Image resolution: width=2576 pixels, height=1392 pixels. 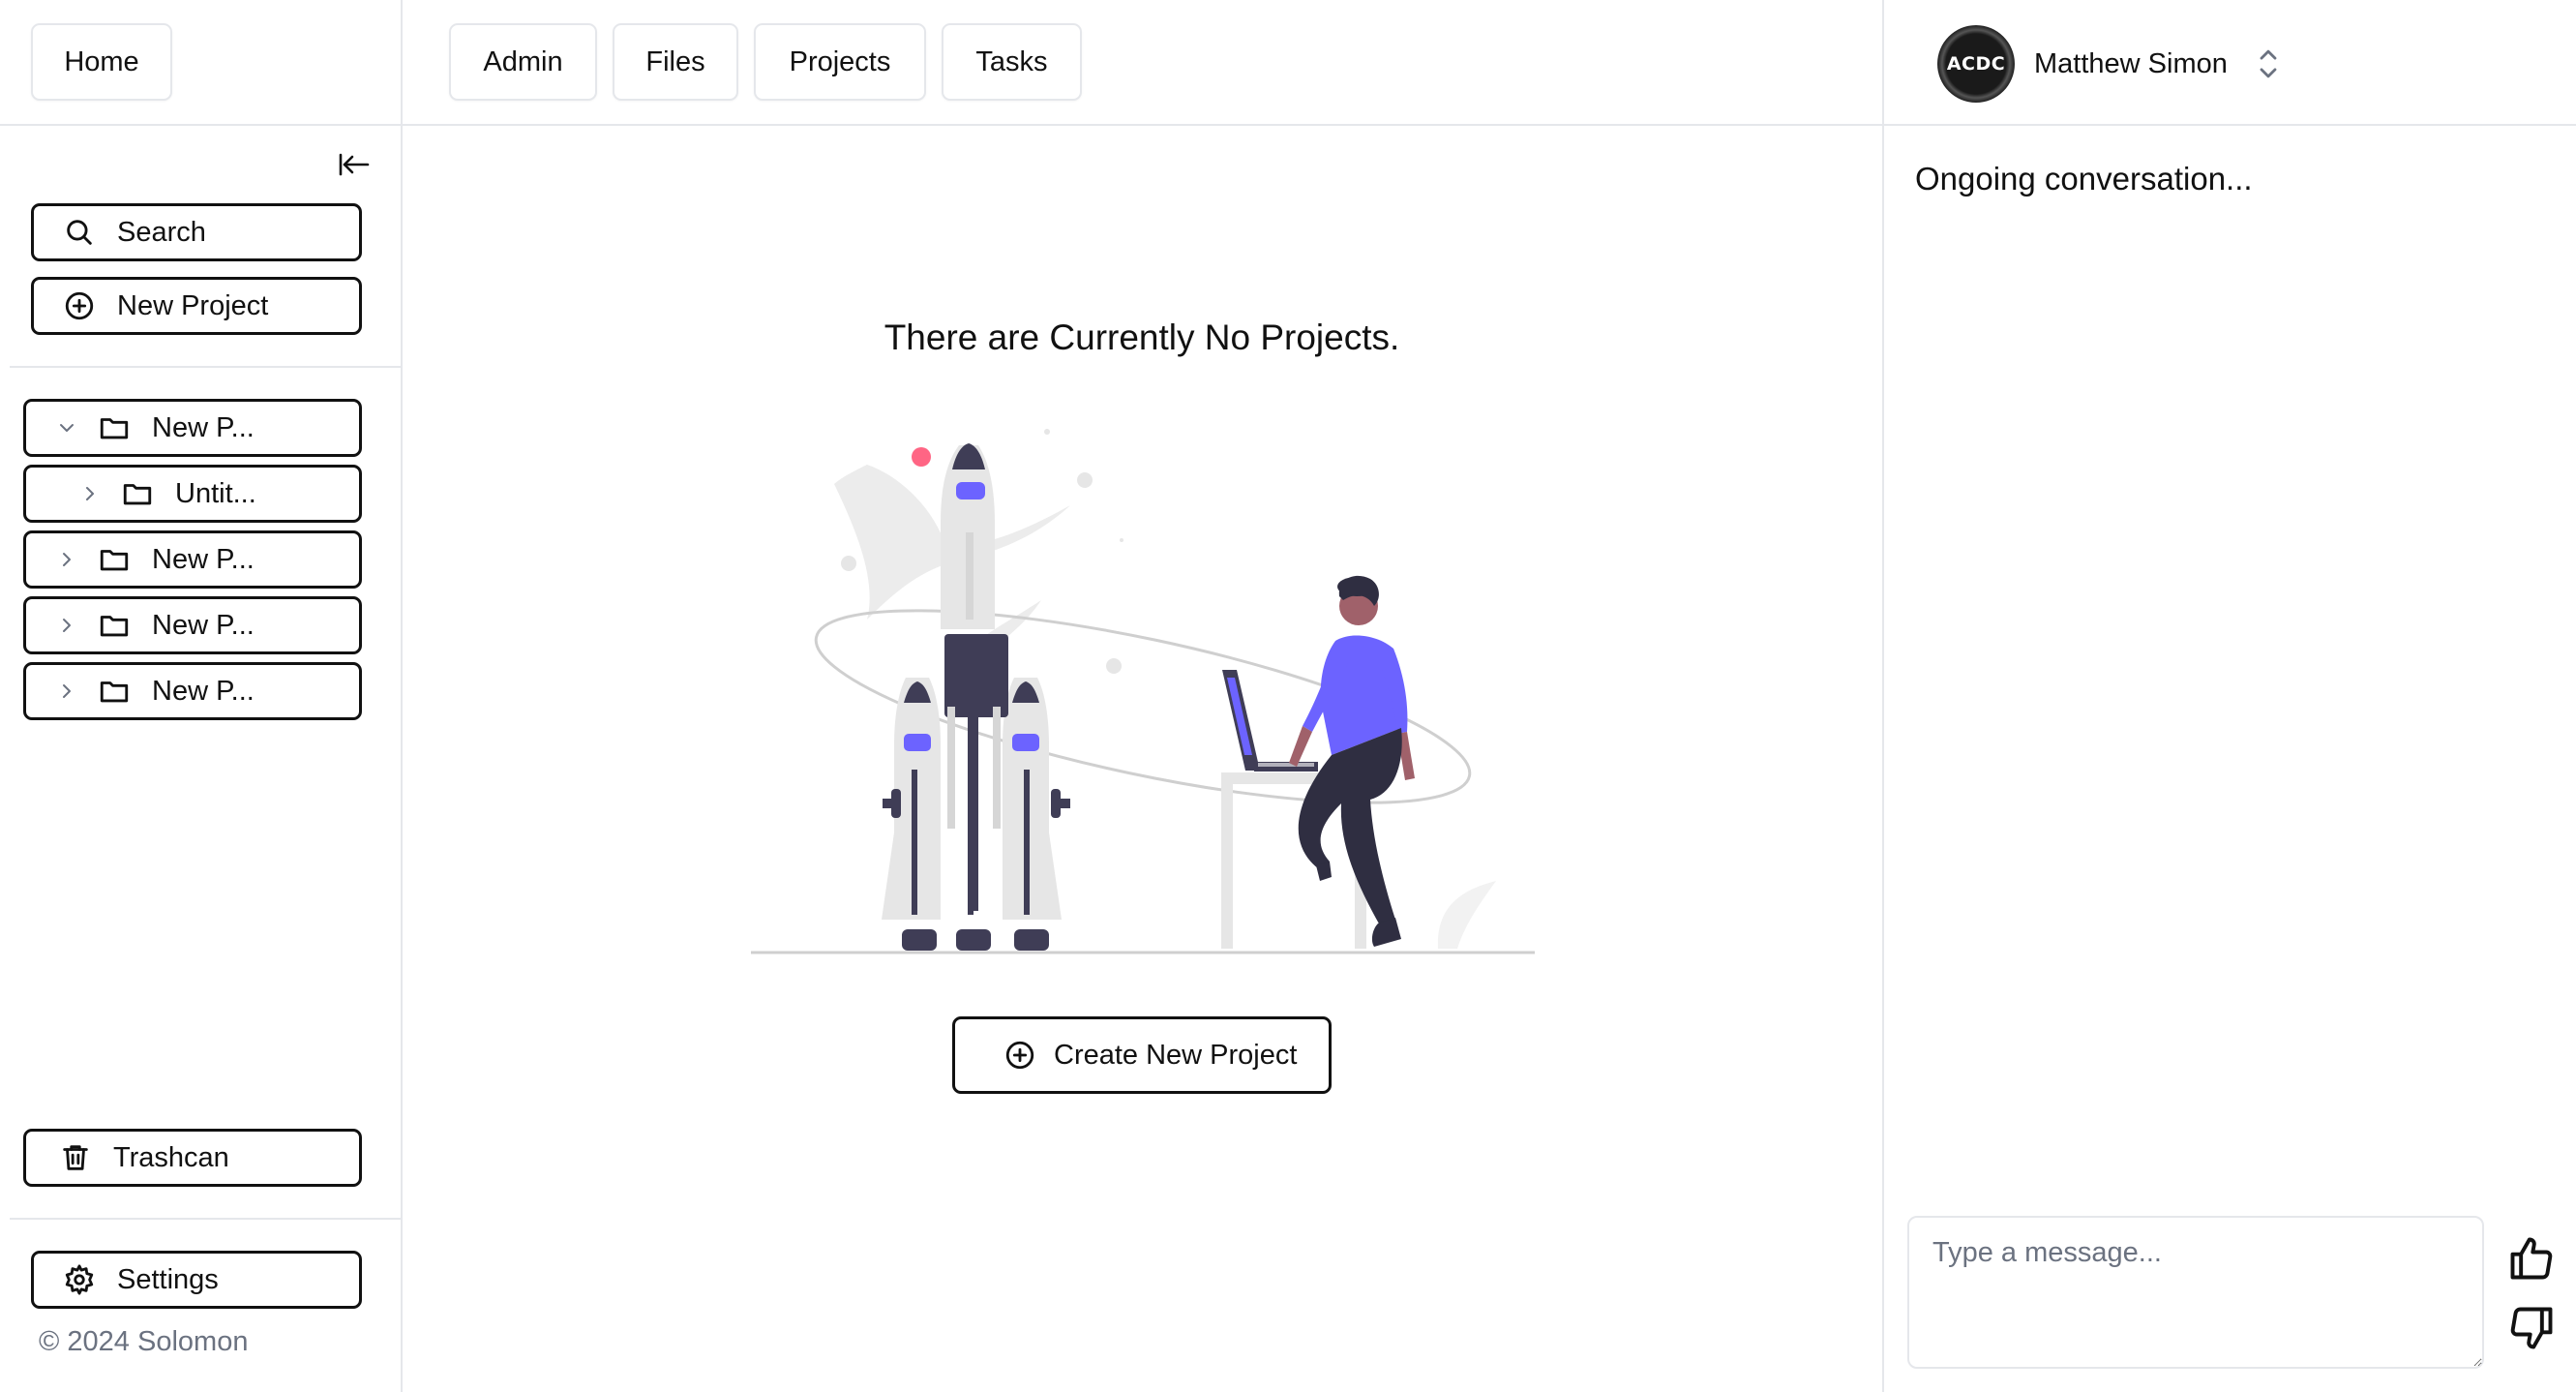 I want to click on sidebar-top-divider, so click(x=205, y=367).